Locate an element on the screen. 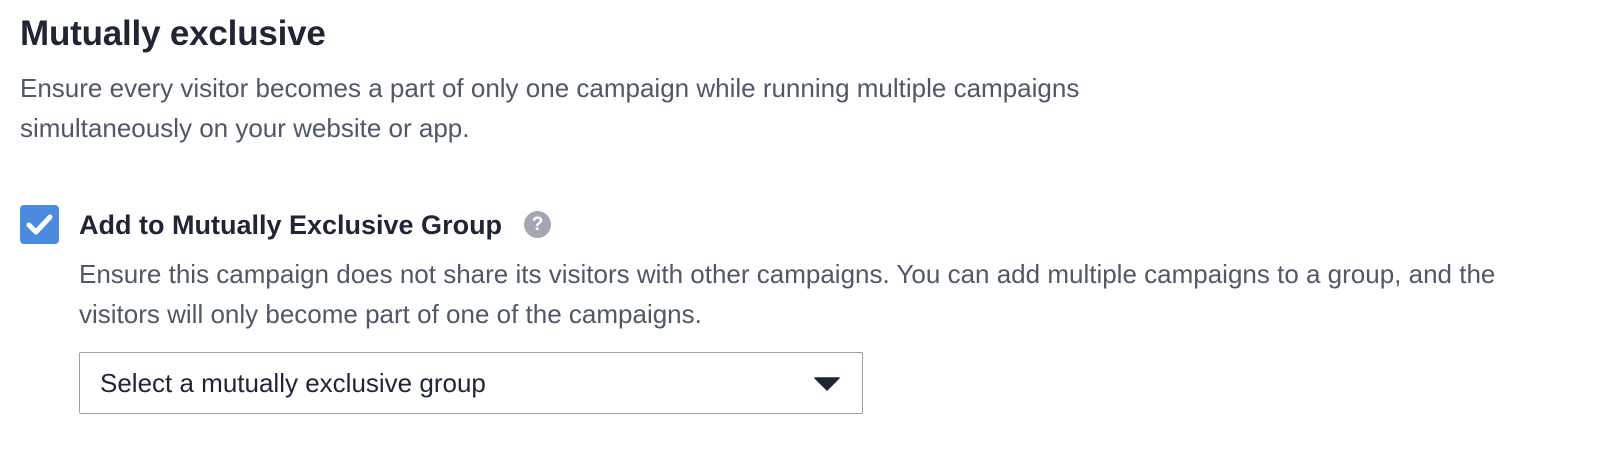  mutually-exclusive-group-select: Select a mutually exclusive group is located at coordinates (471, 383).